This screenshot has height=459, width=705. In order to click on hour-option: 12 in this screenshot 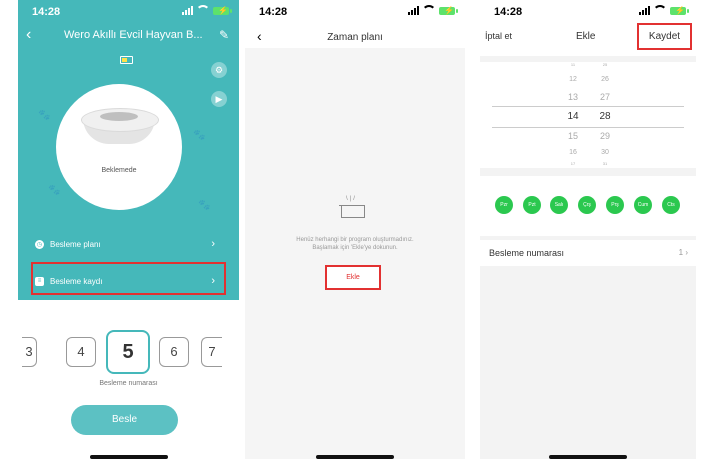, I will do `click(573, 79)`.